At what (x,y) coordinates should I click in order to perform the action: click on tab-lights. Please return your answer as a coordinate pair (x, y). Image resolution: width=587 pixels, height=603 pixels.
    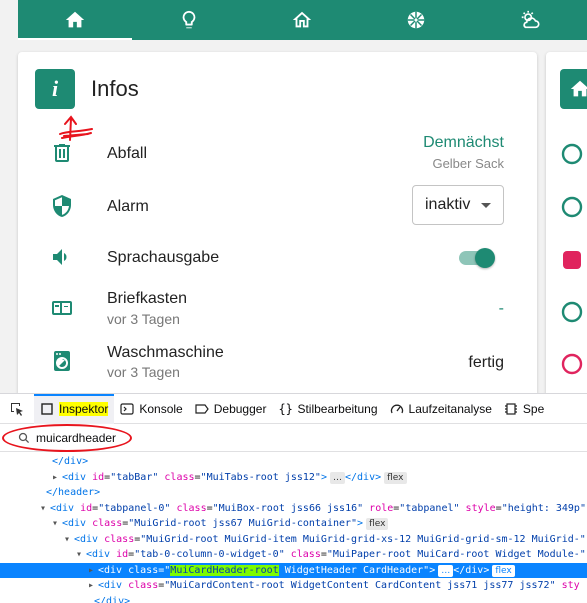
    Looking at the image, I should click on (189, 20).